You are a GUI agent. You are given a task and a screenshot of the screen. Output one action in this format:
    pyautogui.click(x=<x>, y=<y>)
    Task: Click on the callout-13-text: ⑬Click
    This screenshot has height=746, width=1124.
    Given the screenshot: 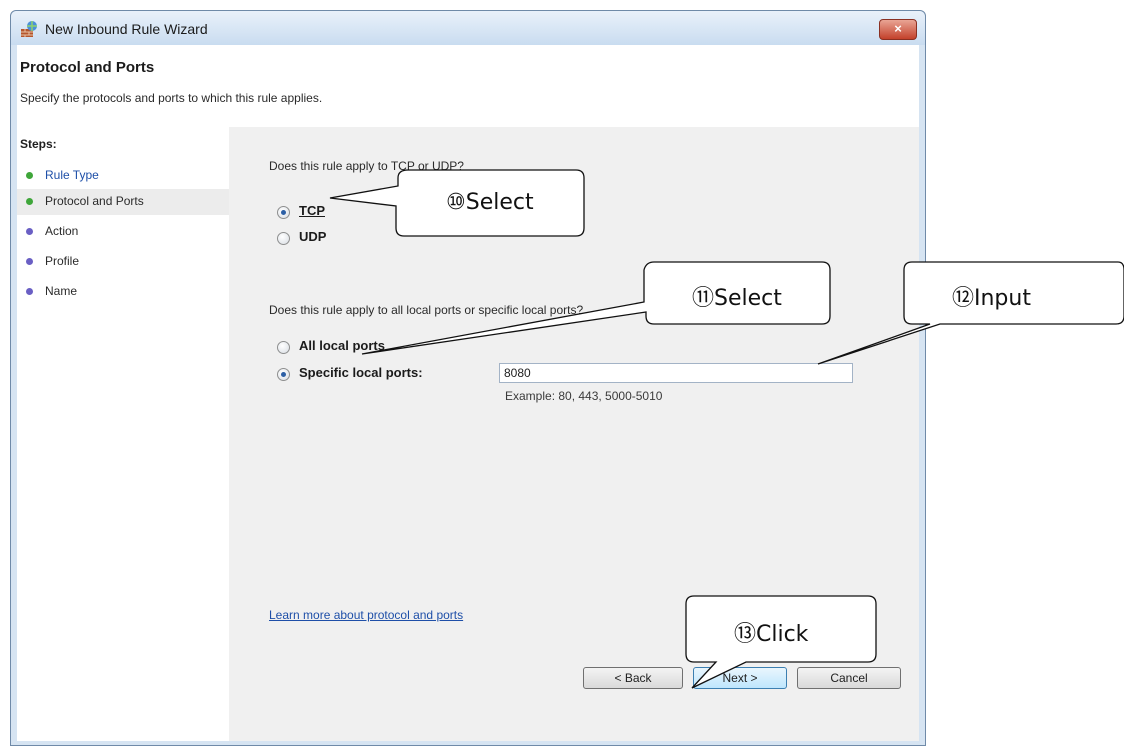 What is the action you would take?
    pyautogui.click(x=771, y=634)
    